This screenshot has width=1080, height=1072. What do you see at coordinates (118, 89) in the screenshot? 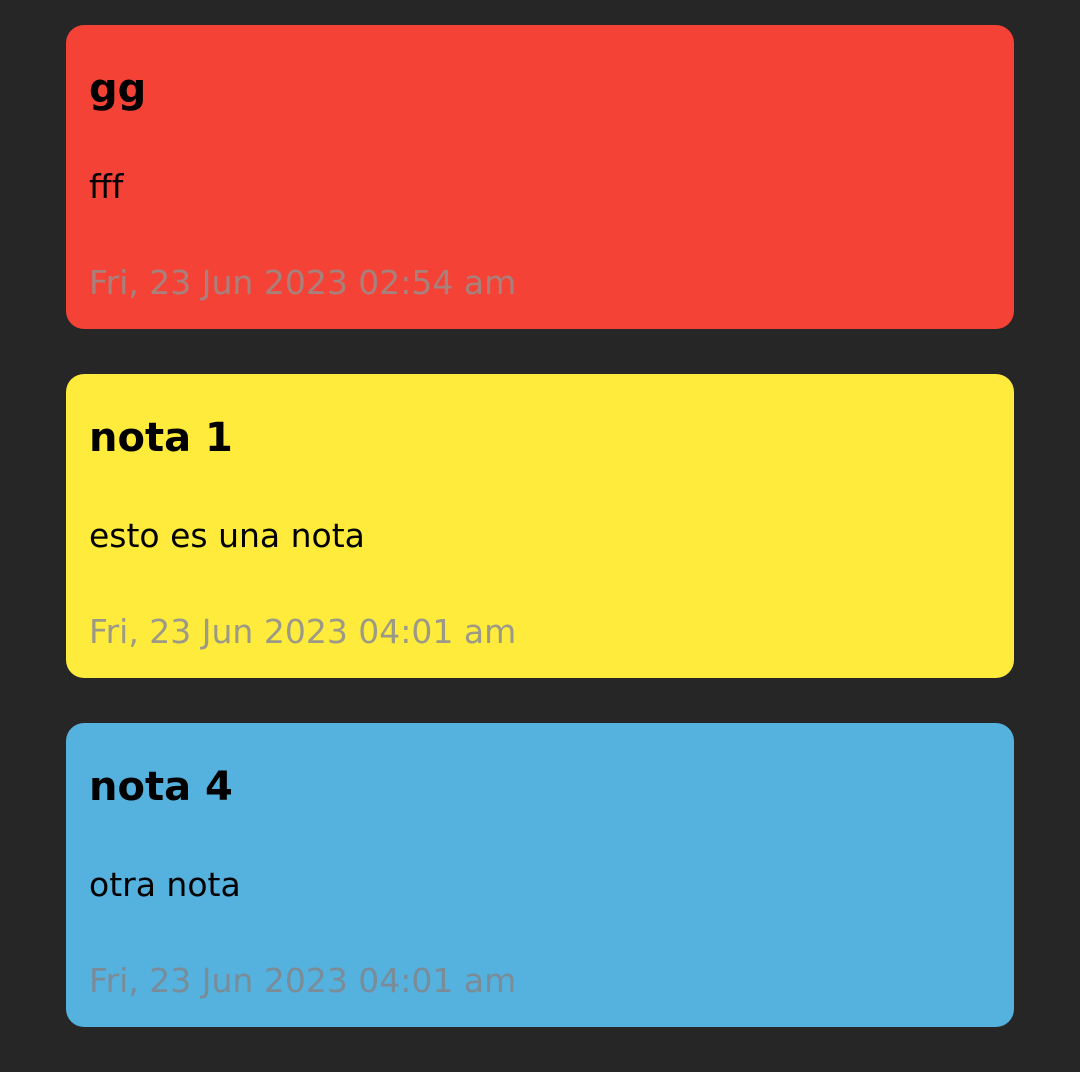
I see `note-title: gg` at bounding box center [118, 89].